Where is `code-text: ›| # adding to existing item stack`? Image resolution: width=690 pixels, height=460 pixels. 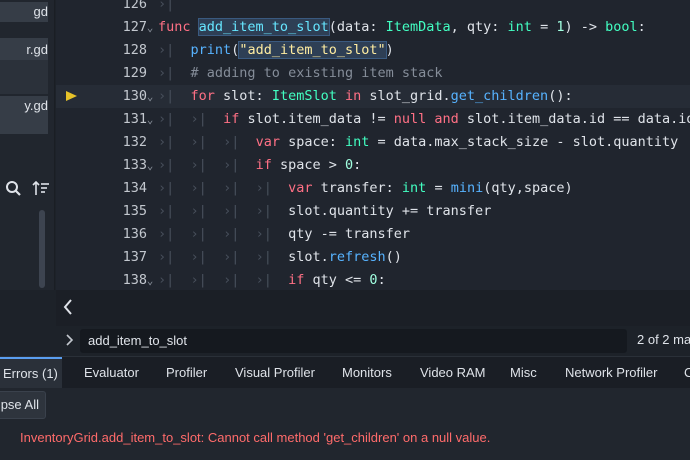 code-text: ›| # adding to existing item stack is located at coordinates (300, 73).